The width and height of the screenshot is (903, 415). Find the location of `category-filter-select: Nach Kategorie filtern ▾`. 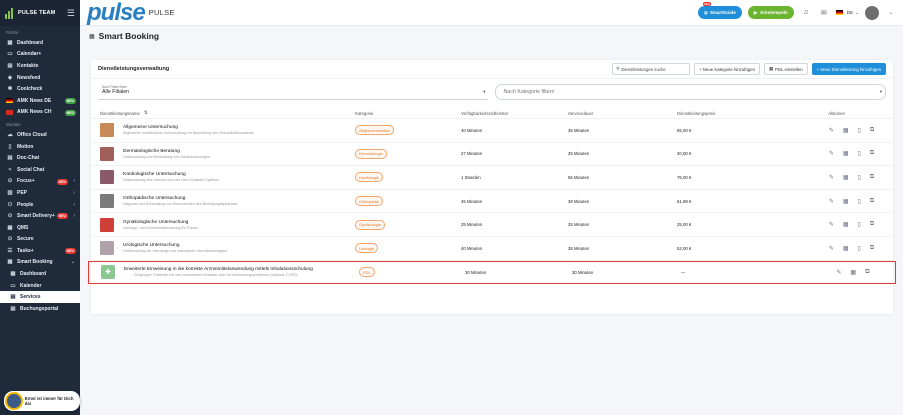

category-filter-select: Nach Kategorie filtern ▾ is located at coordinates (690, 92).